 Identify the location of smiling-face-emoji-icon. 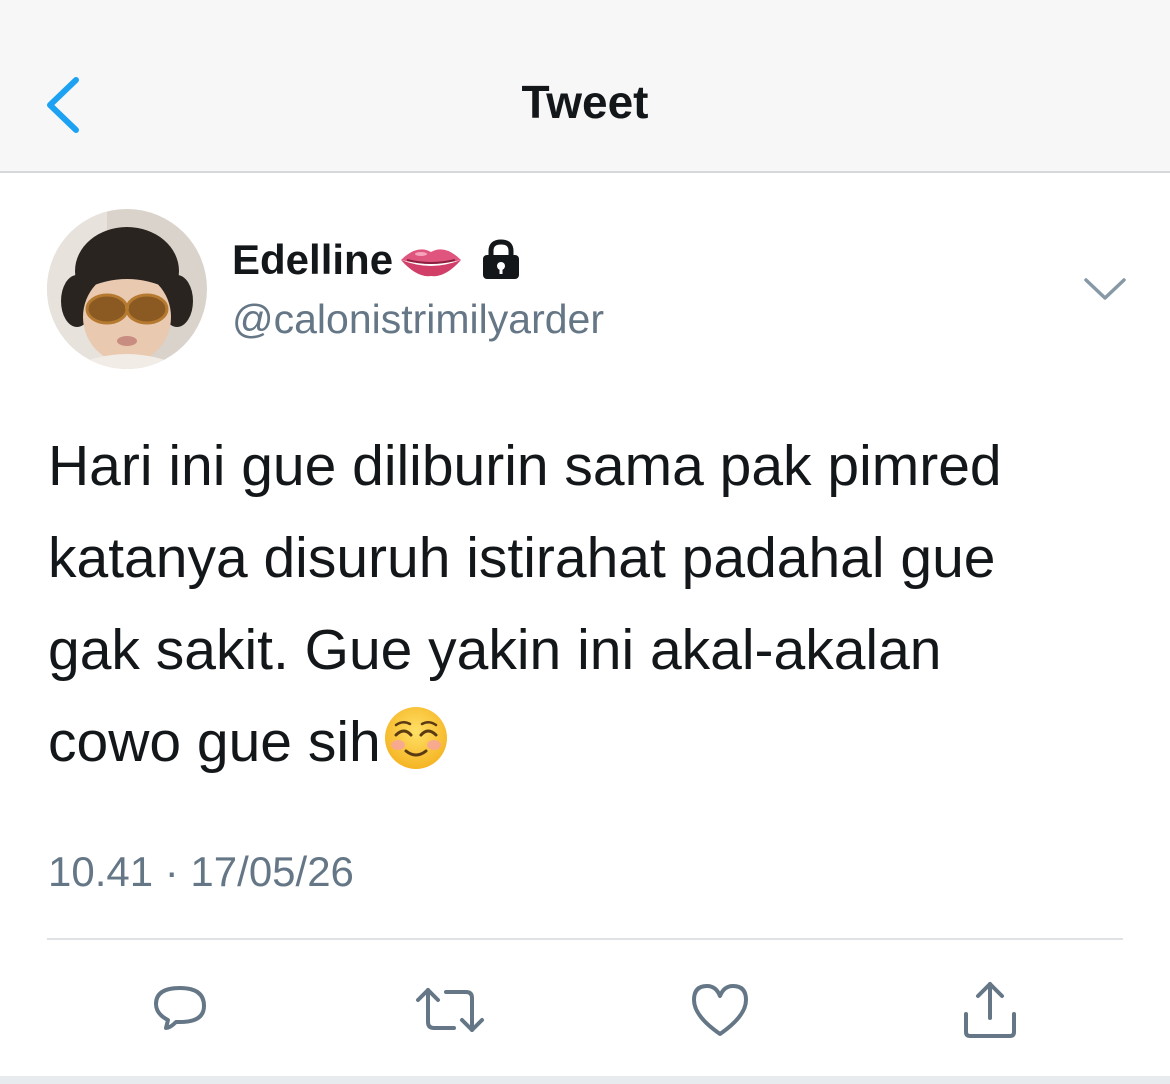
(415, 738).